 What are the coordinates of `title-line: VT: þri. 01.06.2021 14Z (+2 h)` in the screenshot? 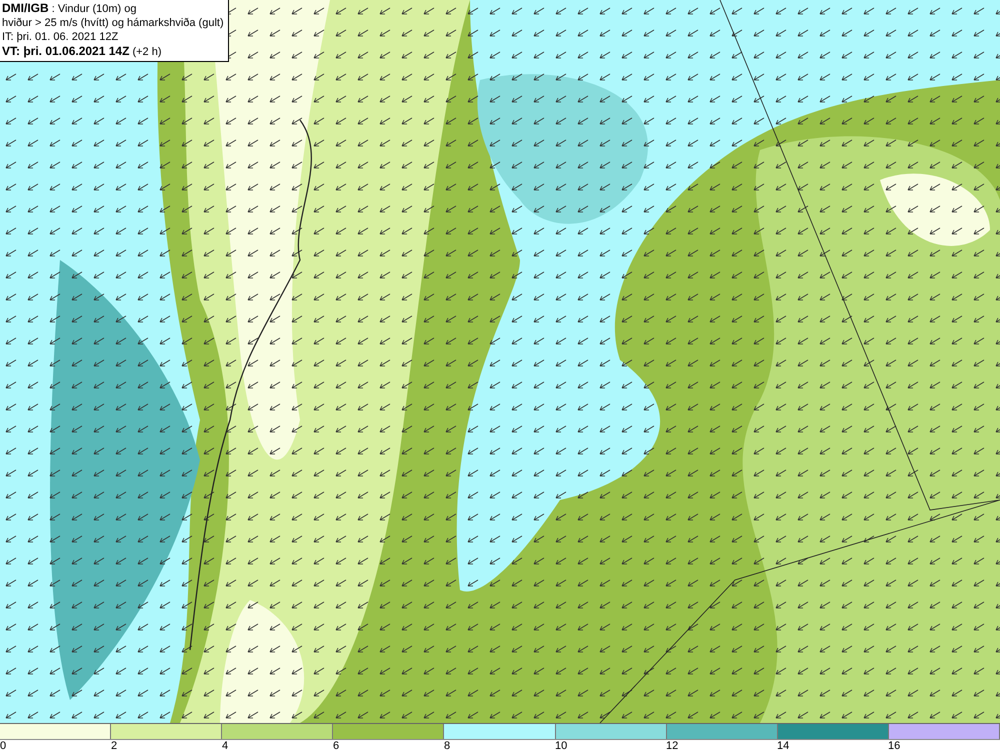 It's located at (82, 51).